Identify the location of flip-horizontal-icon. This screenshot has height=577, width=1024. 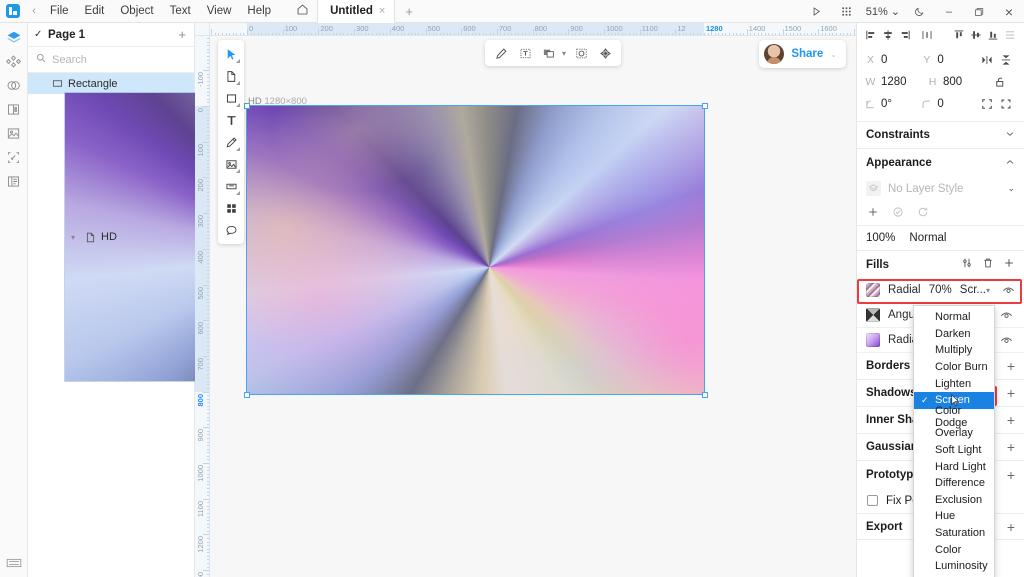
(987, 60).